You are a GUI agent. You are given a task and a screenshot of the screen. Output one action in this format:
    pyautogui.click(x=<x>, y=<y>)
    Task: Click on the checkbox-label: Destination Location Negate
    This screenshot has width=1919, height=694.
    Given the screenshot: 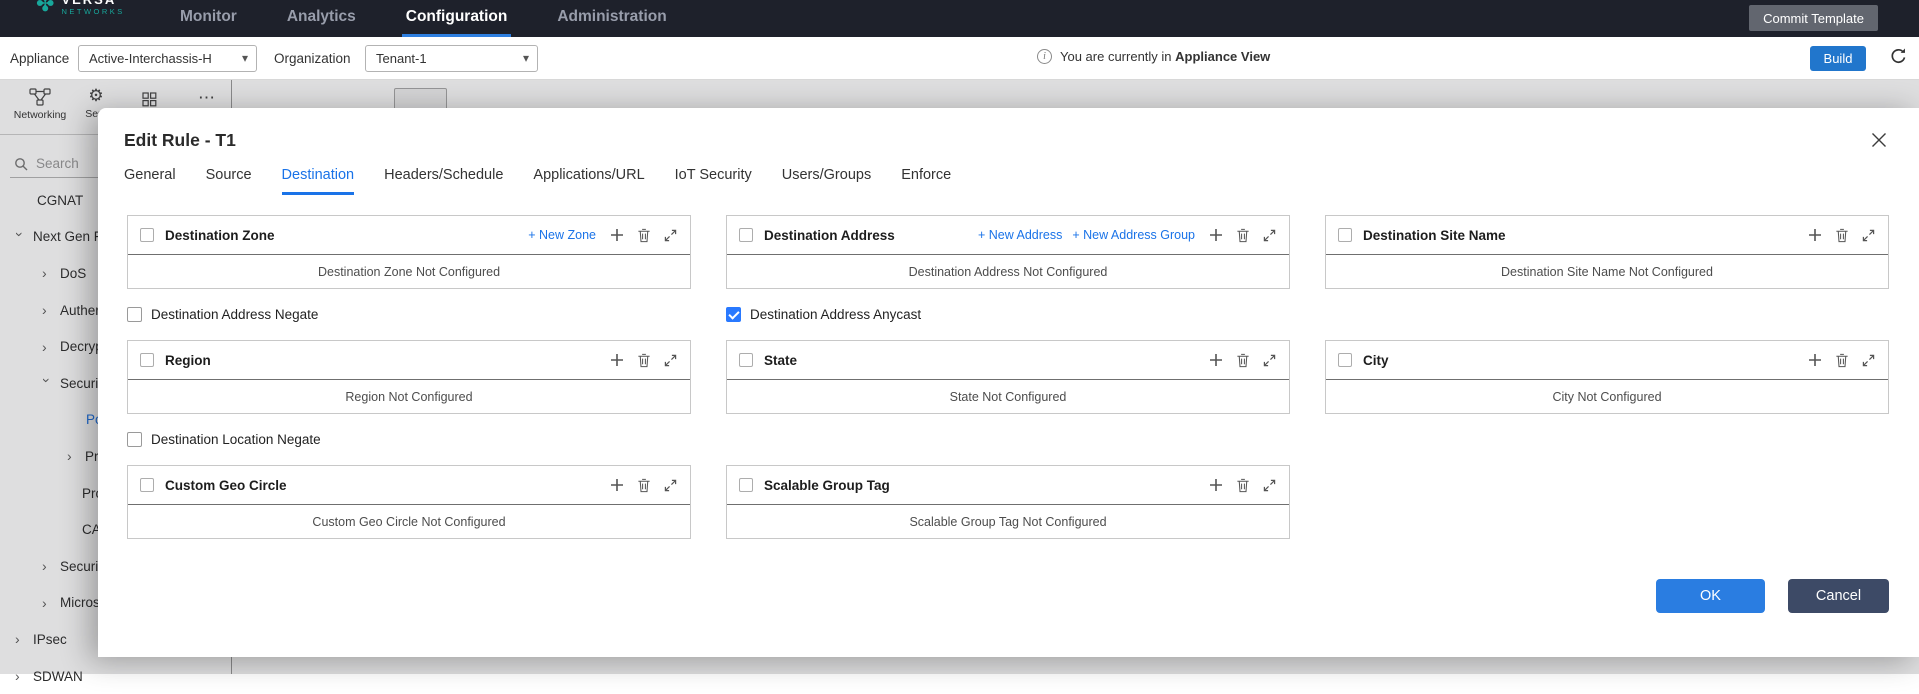 What is the action you would take?
    pyautogui.click(x=236, y=439)
    